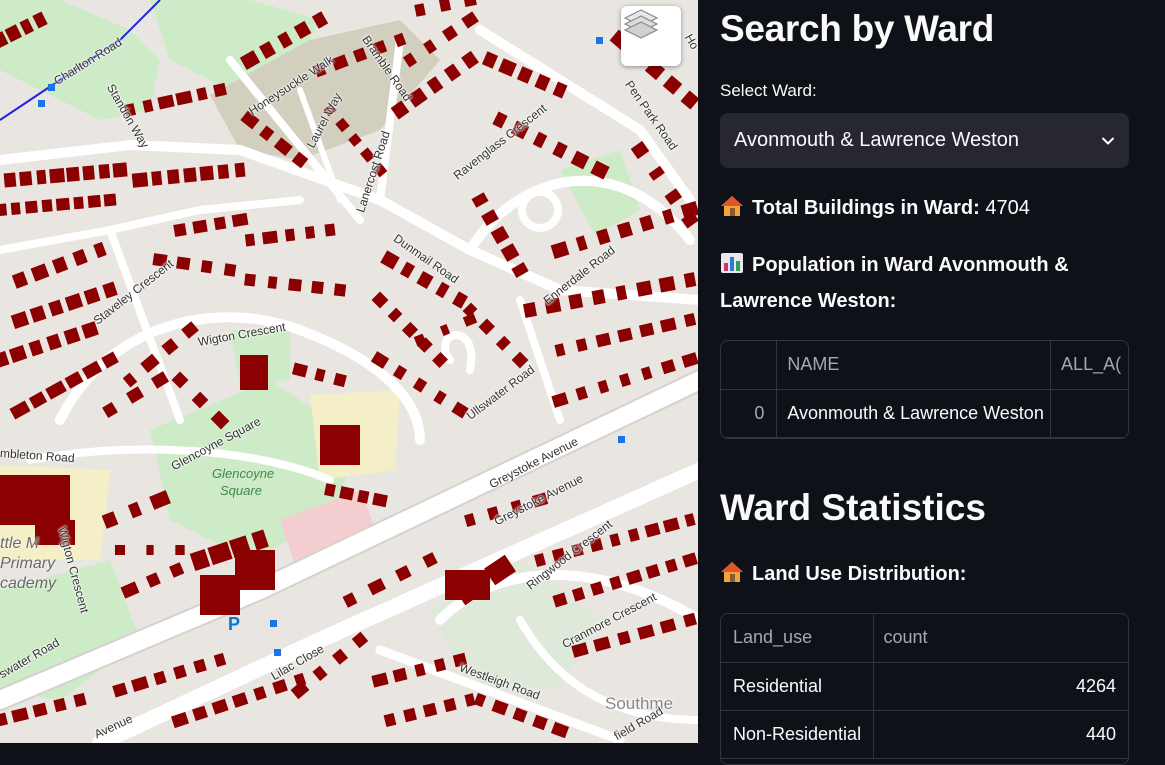 The width and height of the screenshot is (1165, 765). What do you see at coordinates (843, 574) in the screenshot?
I see `land-use-heading: Land Use Distribution:` at bounding box center [843, 574].